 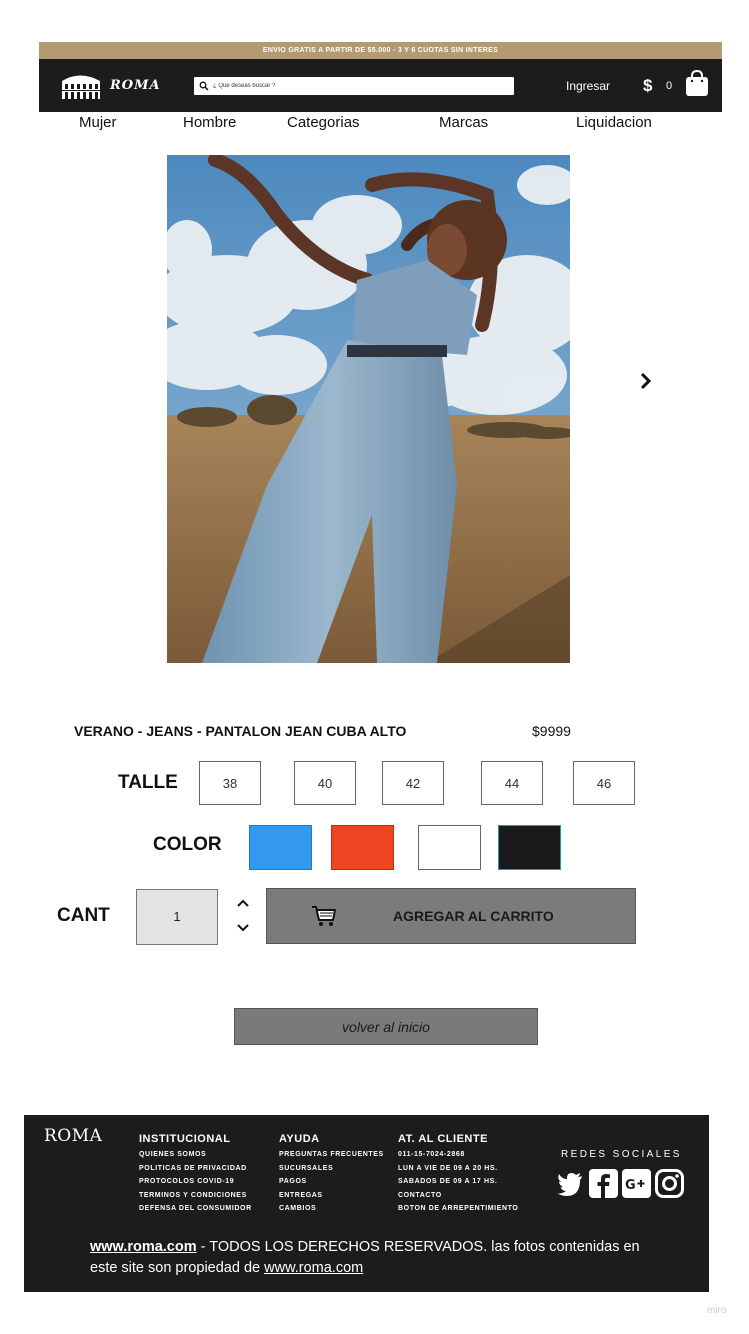 I want to click on footer-heading: AYUDA, so click(x=299, y=1139).